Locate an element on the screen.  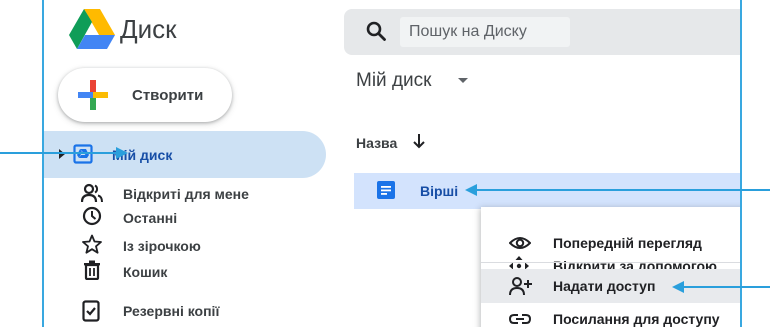
callout-arrow-my-drive is located at coordinates (64, 153).